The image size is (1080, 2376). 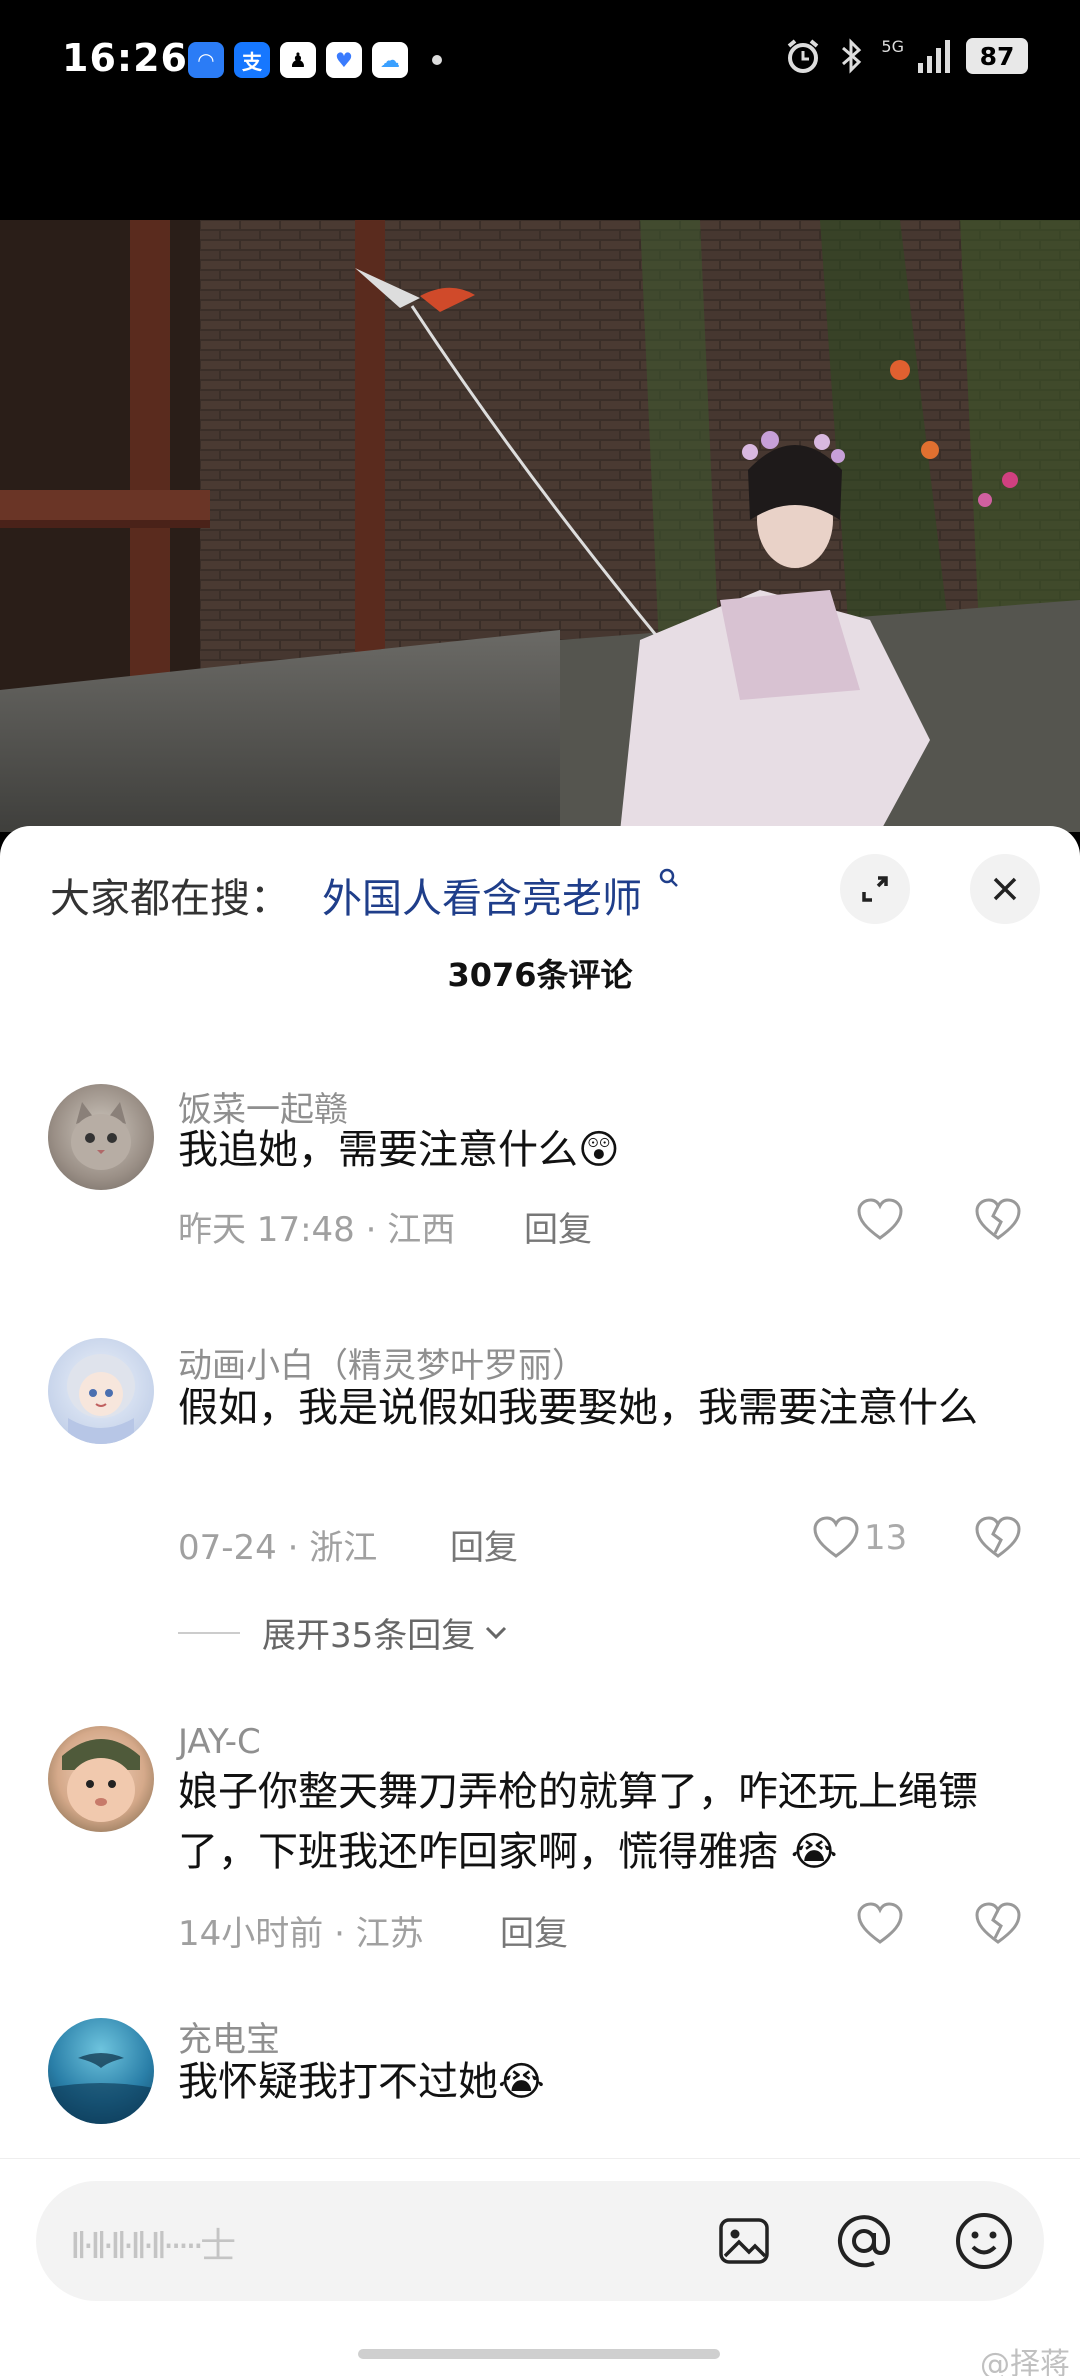 I want to click on at-icon, so click(x=864, y=2241).